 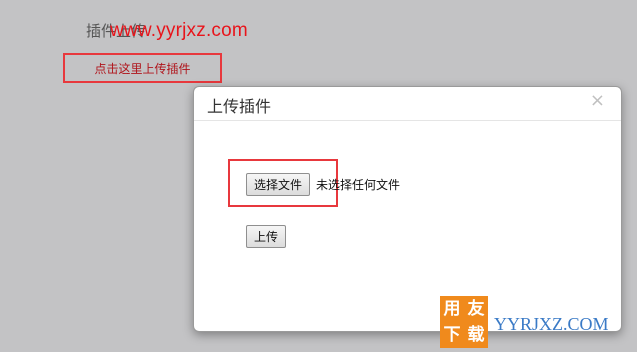 What do you see at coordinates (278, 184) in the screenshot?
I see `choose-file-button: 选择文件` at bounding box center [278, 184].